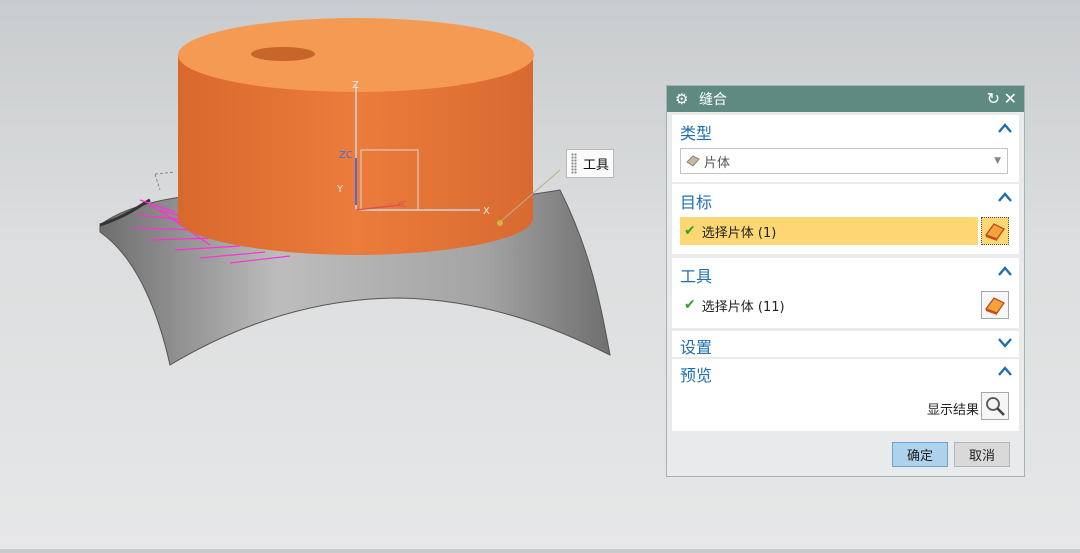 The width and height of the screenshot is (1080, 553). What do you see at coordinates (355, 85) in the screenshot?
I see `axis-z-label: Z` at bounding box center [355, 85].